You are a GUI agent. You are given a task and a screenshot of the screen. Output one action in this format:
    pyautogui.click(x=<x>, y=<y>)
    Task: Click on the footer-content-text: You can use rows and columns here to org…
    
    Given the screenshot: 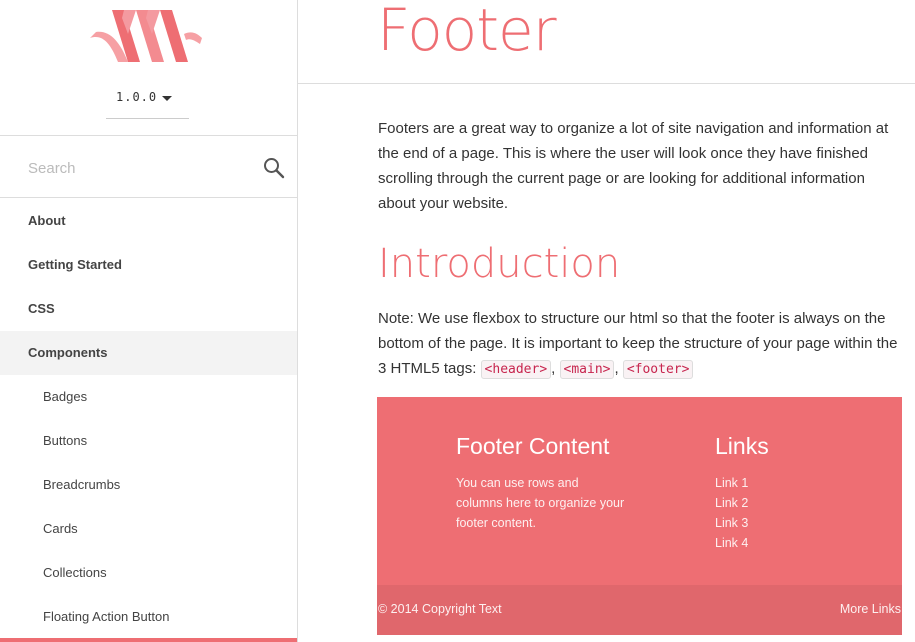 What is the action you would take?
    pyautogui.click(x=540, y=503)
    